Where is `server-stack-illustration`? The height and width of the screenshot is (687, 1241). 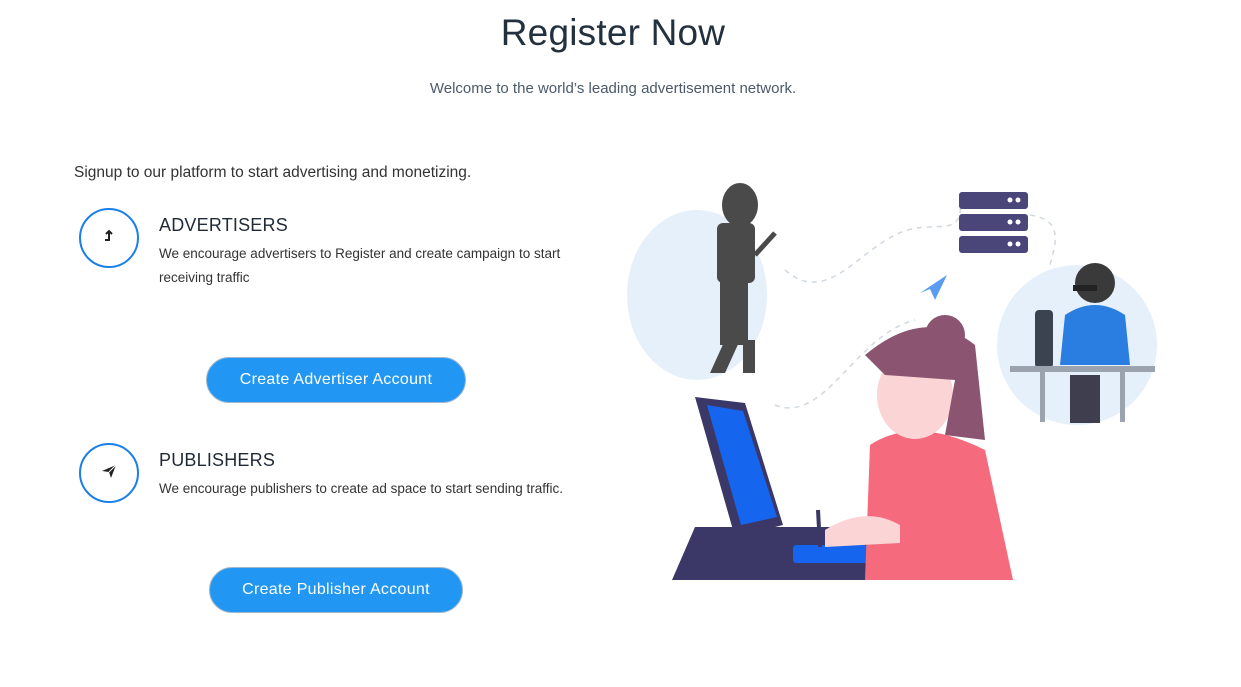
server-stack-illustration is located at coordinates (993, 222).